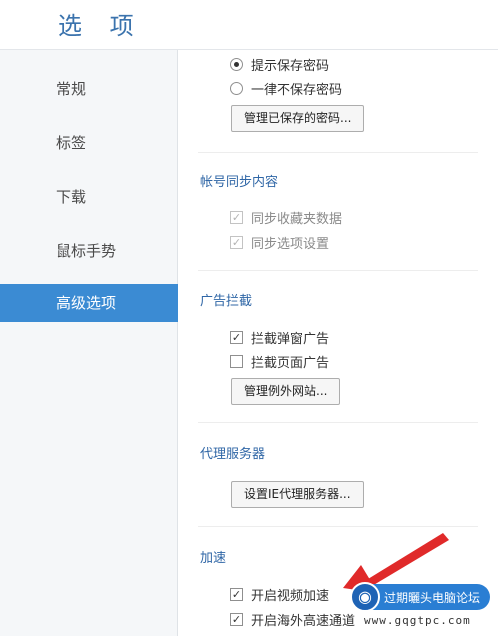  What do you see at coordinates (226, 301) in the screenshot?
I see `section-title-adblock: 广告拦截` at bounding box center [226, 301].